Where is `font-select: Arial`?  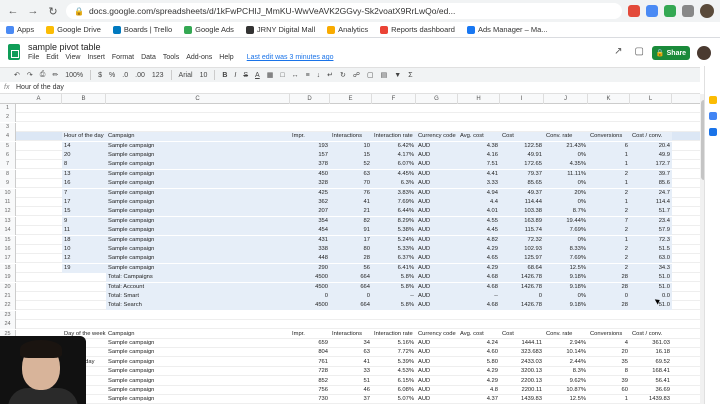
font-select: Arial is located at coordinates (186, 75).